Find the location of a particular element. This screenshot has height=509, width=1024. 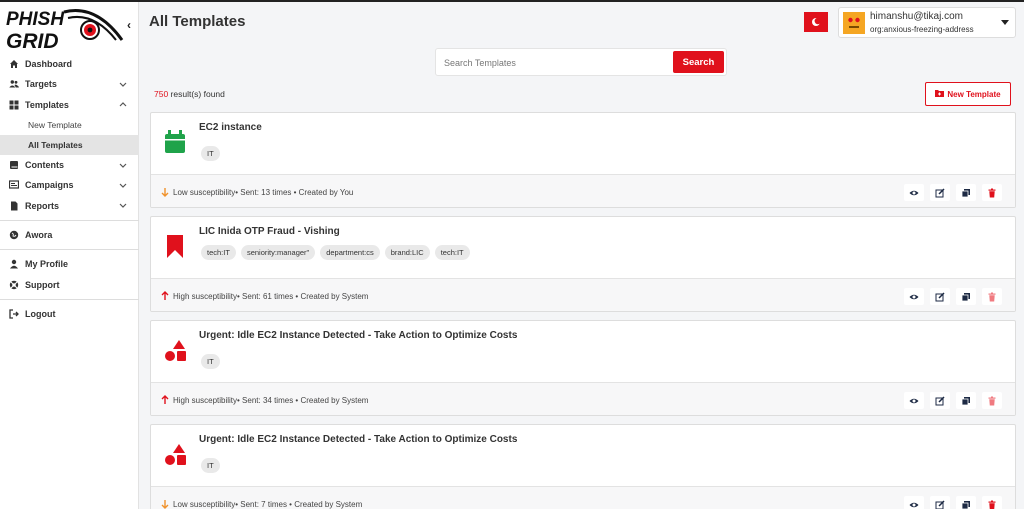

trash-icon is located at coordinates (992, 504).